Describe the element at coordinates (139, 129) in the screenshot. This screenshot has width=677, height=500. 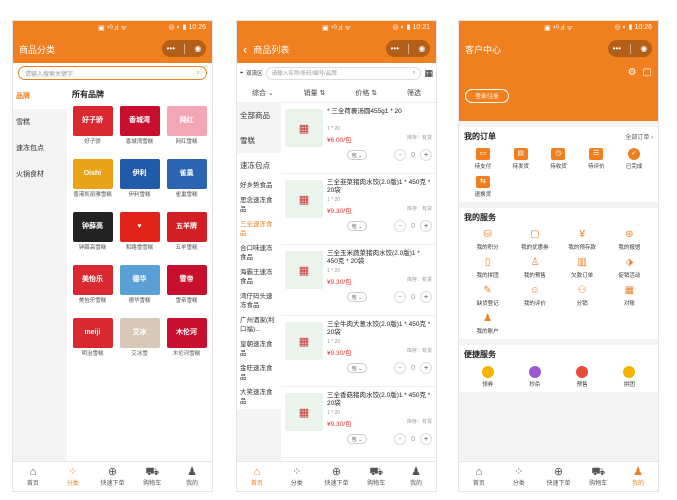
I see `brand-item: 香城湾 香城湾雪糕` at that location.